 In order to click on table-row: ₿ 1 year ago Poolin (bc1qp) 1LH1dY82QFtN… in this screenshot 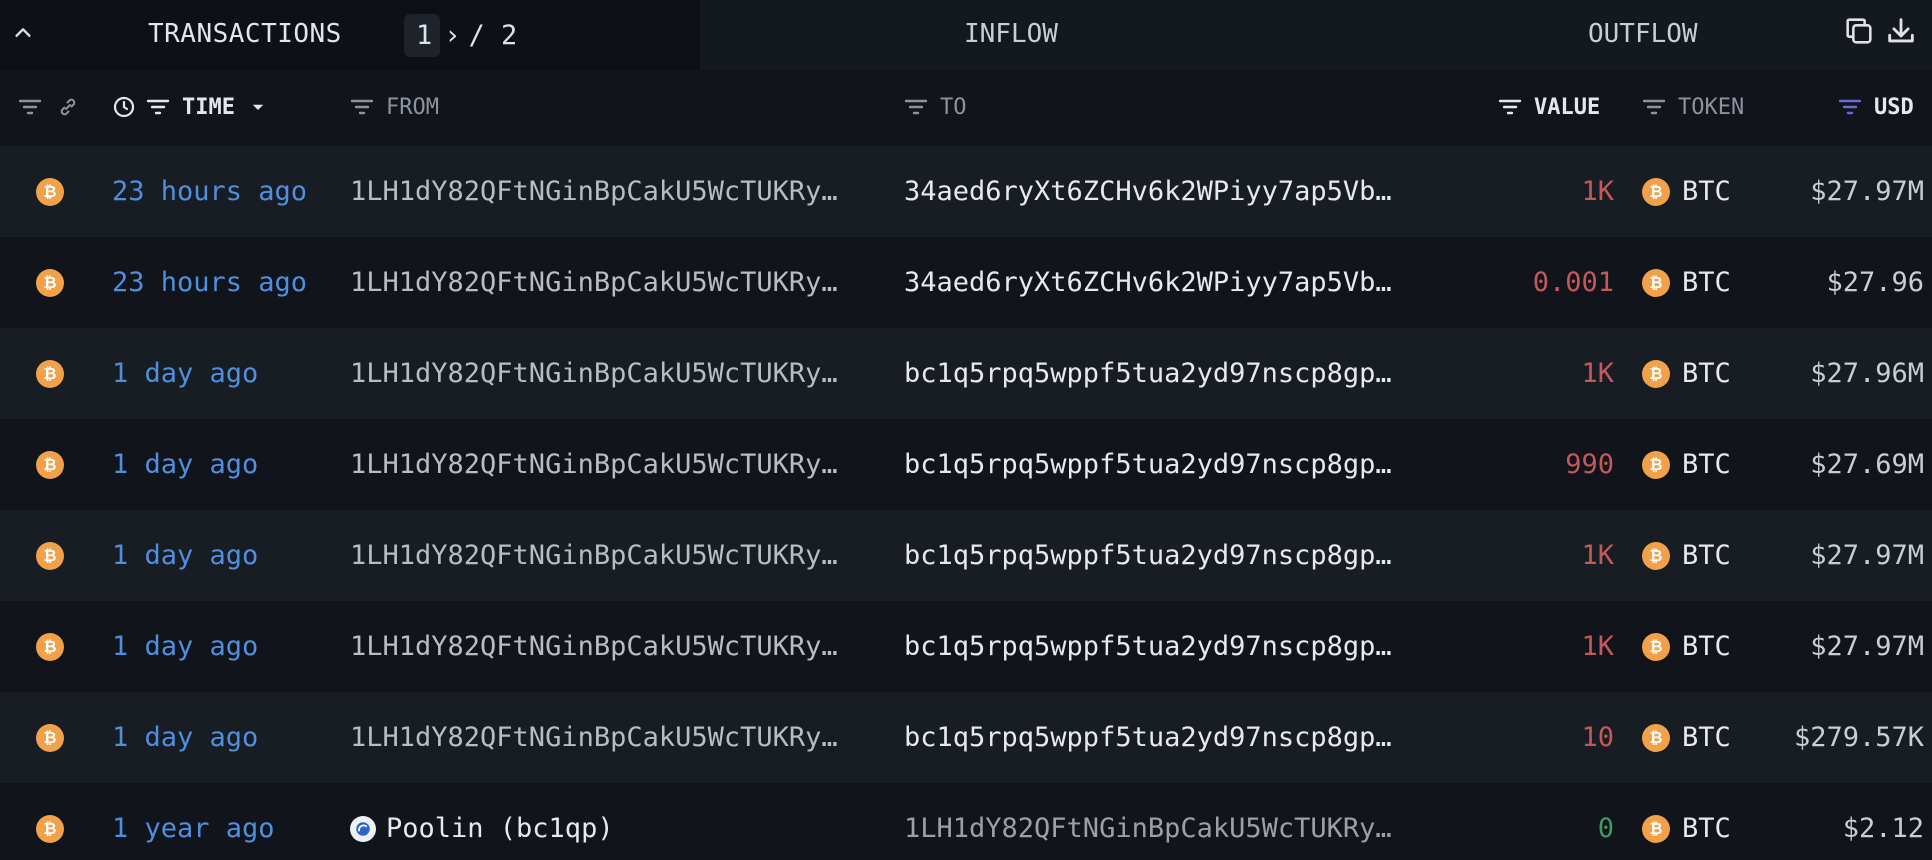, I will do `click(966, 821)`.